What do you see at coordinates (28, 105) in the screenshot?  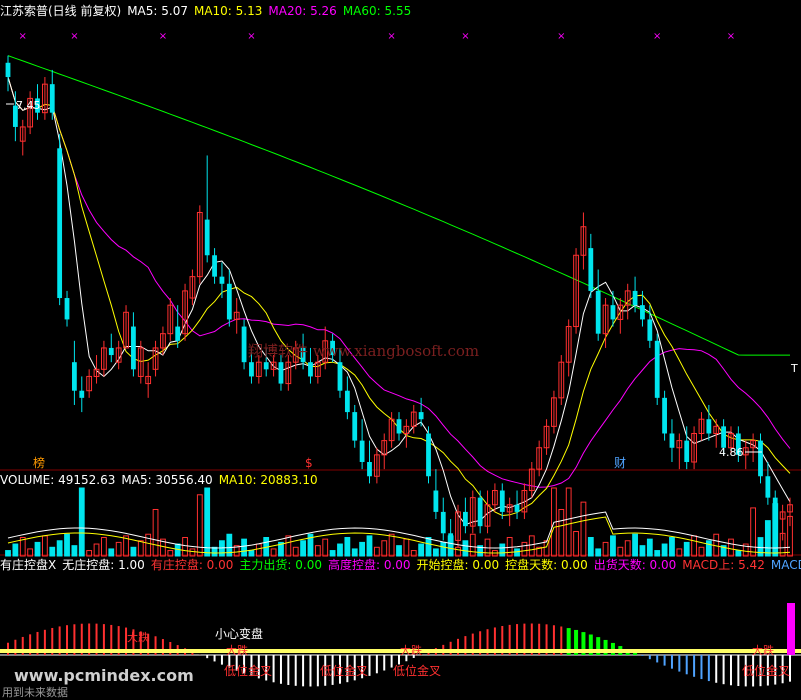 I see `high-price-label: 7.45` at bounding box center [28, 105].